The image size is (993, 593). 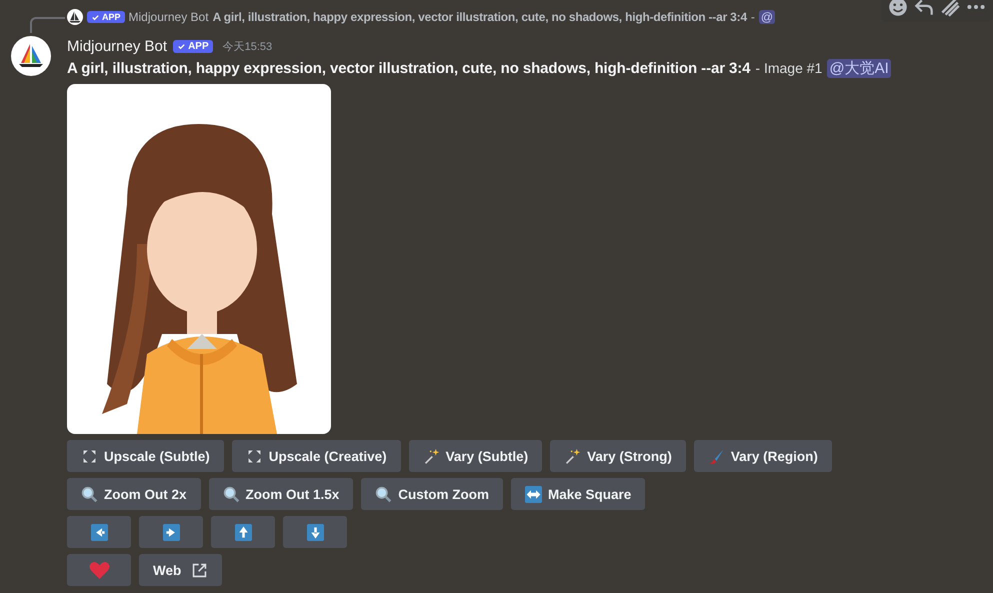 What do you see at coordinates (950, 9) in the screenshot?
I see `app-icon` at bounding box center [950, 9].